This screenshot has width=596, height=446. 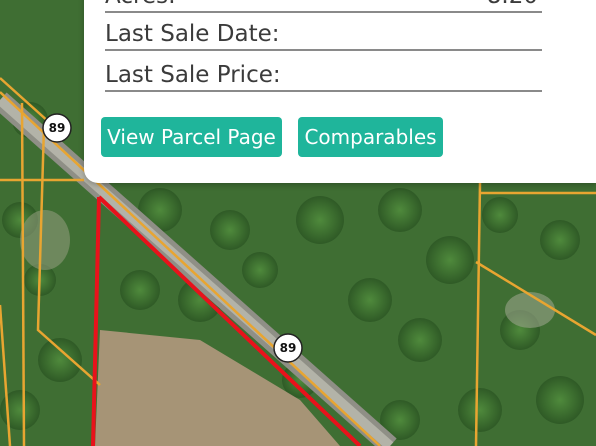 What do you see at coordinates (192, 34) in the screenshot?
I see `last-sale-date-label: Last Sale Date:` at bounding box center [192, 34].